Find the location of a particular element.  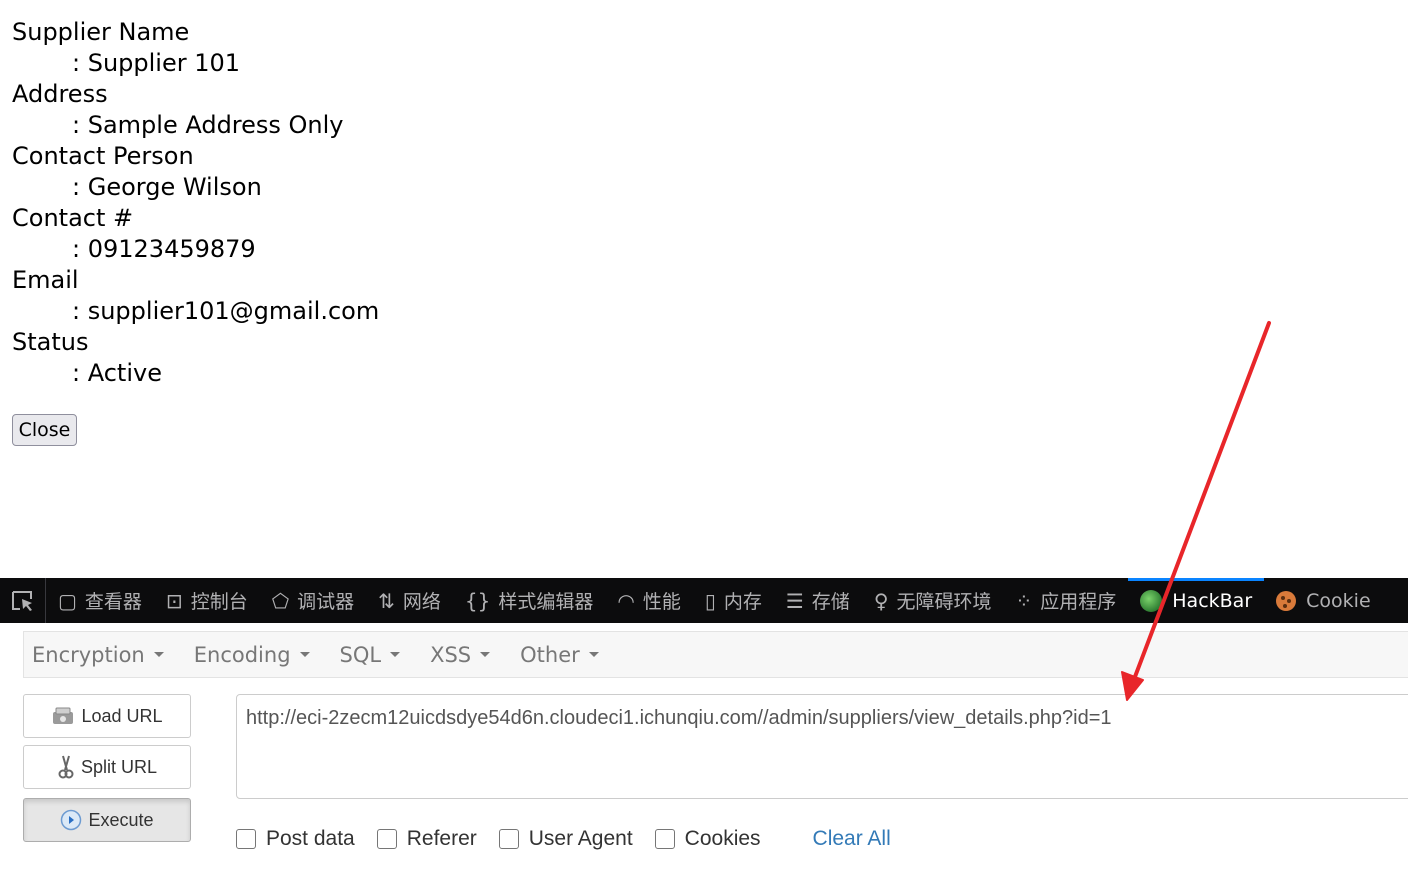

application-icon: ⁘ is located at coordinates (1024, 600).